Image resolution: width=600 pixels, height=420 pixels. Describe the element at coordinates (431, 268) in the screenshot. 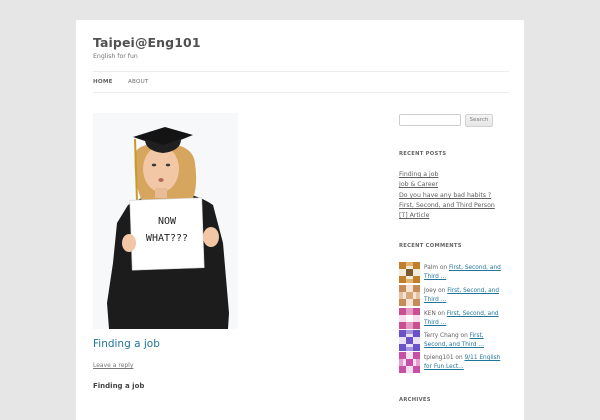

I see `comment-author: Palm` at that location.